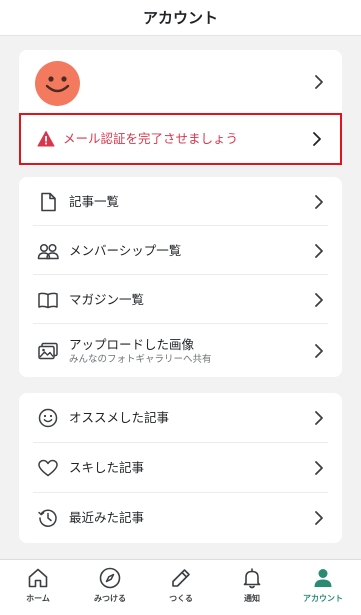 The width and height of the screenshot is (361, 615). I want to click on menu-item-uploaded-images: アップロードした画像 みんなのフォトギャラリーへ共有, so click(180, 350).